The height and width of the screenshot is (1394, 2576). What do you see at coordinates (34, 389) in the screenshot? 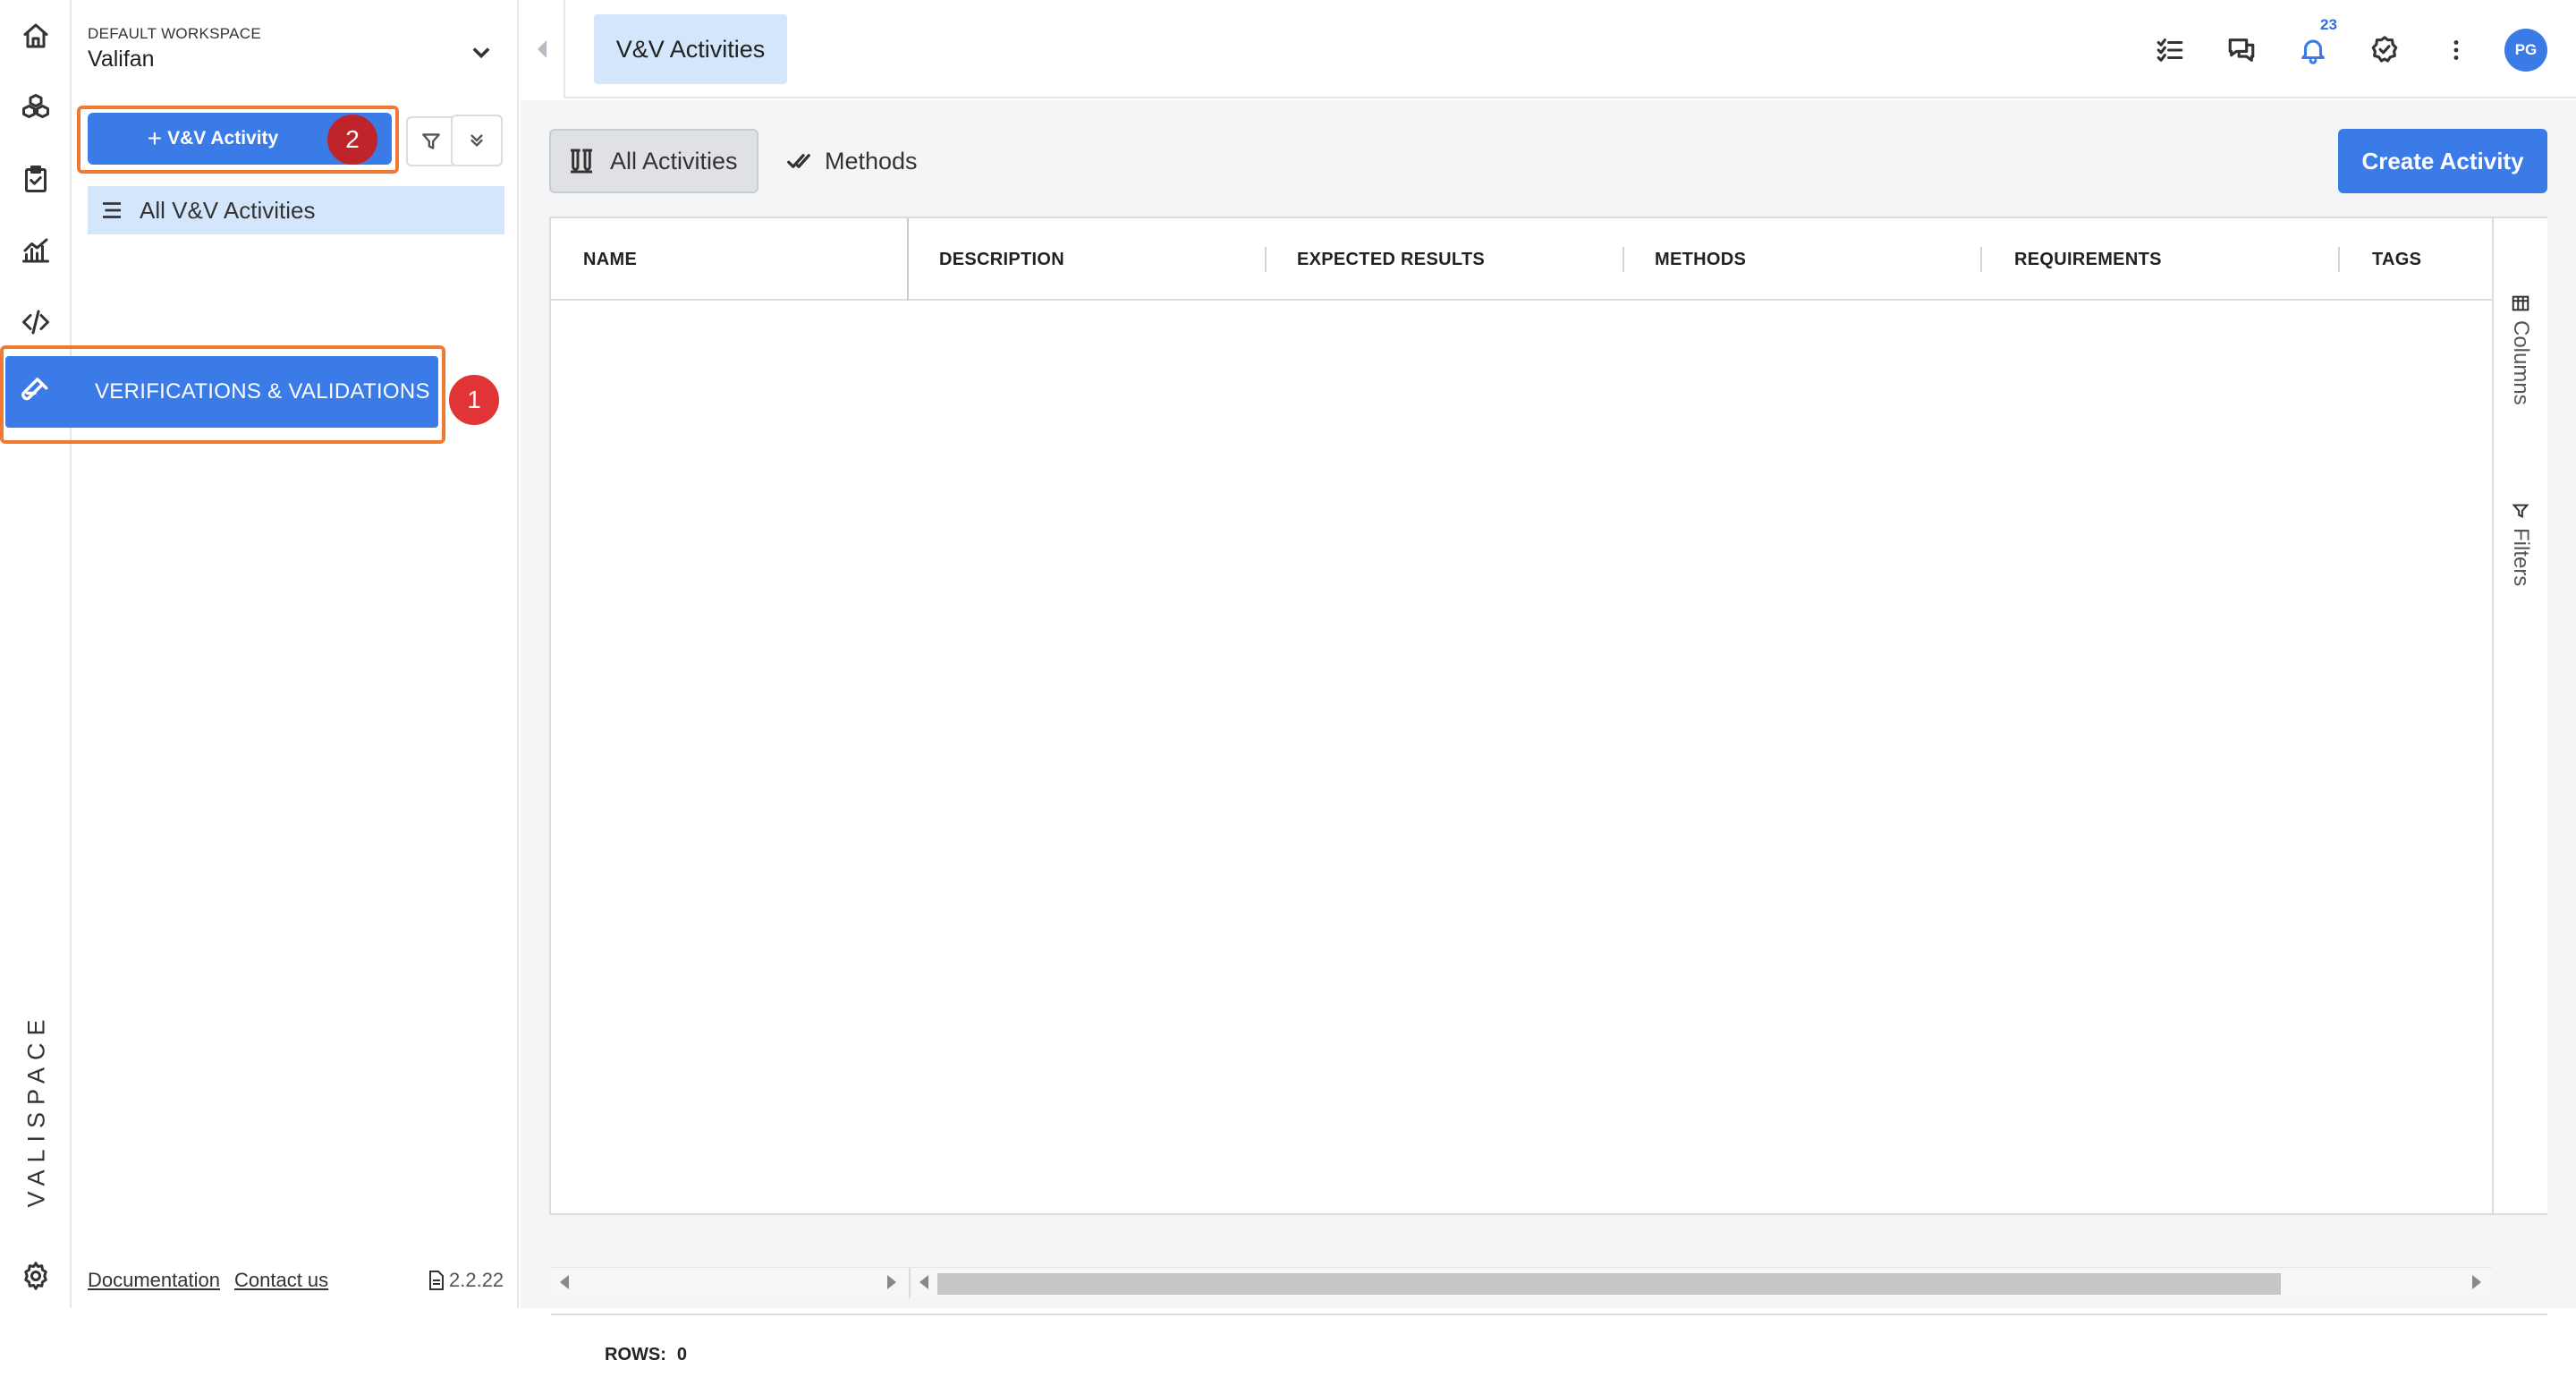
I see `test-tube-icon` at bounding box center [34, 389].